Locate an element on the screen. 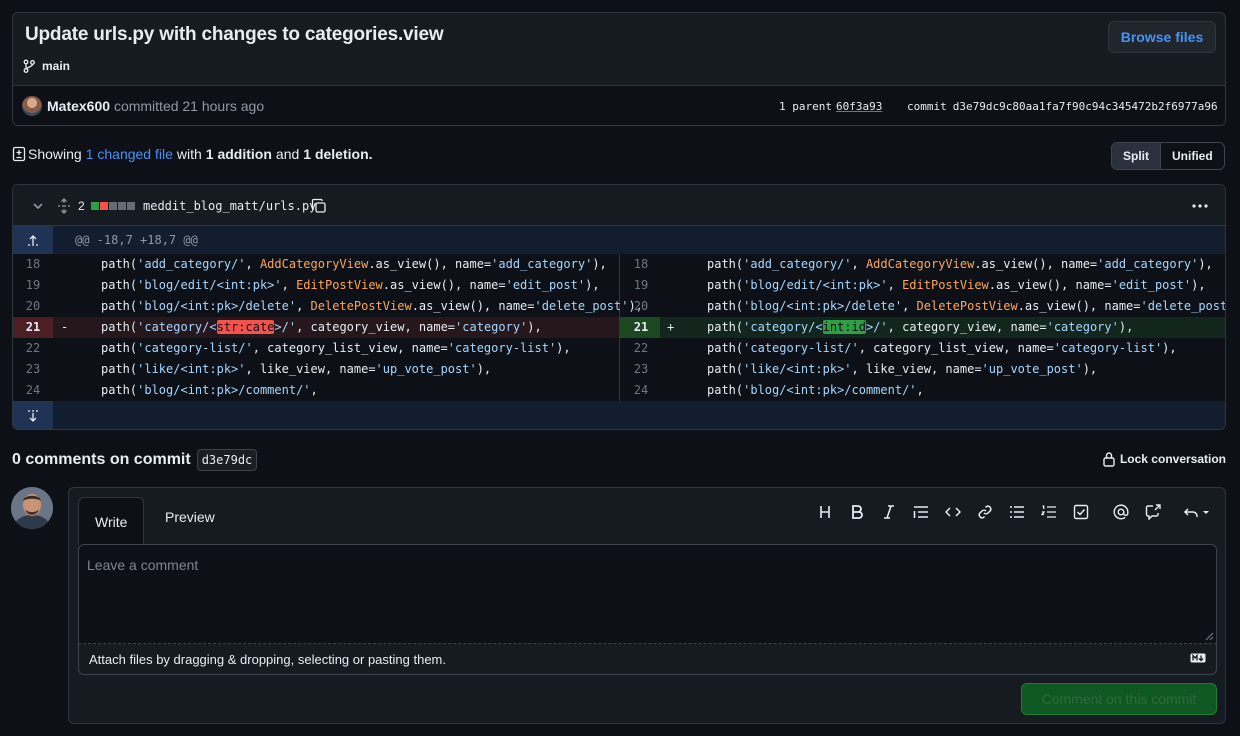 This screenshot has width=1240, height=736. changed-files-link: 1 changed file is located at coordinates (129, 154).